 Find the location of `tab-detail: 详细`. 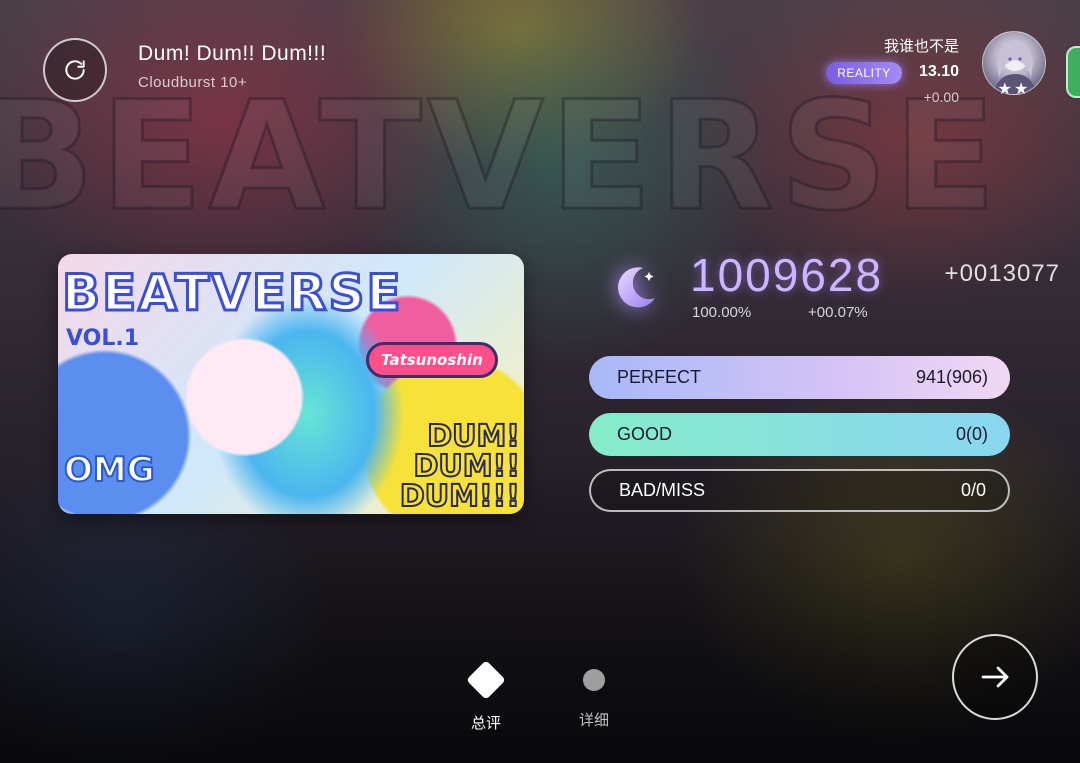

tab-detail: 详细 is located at coordinates (594, 695).